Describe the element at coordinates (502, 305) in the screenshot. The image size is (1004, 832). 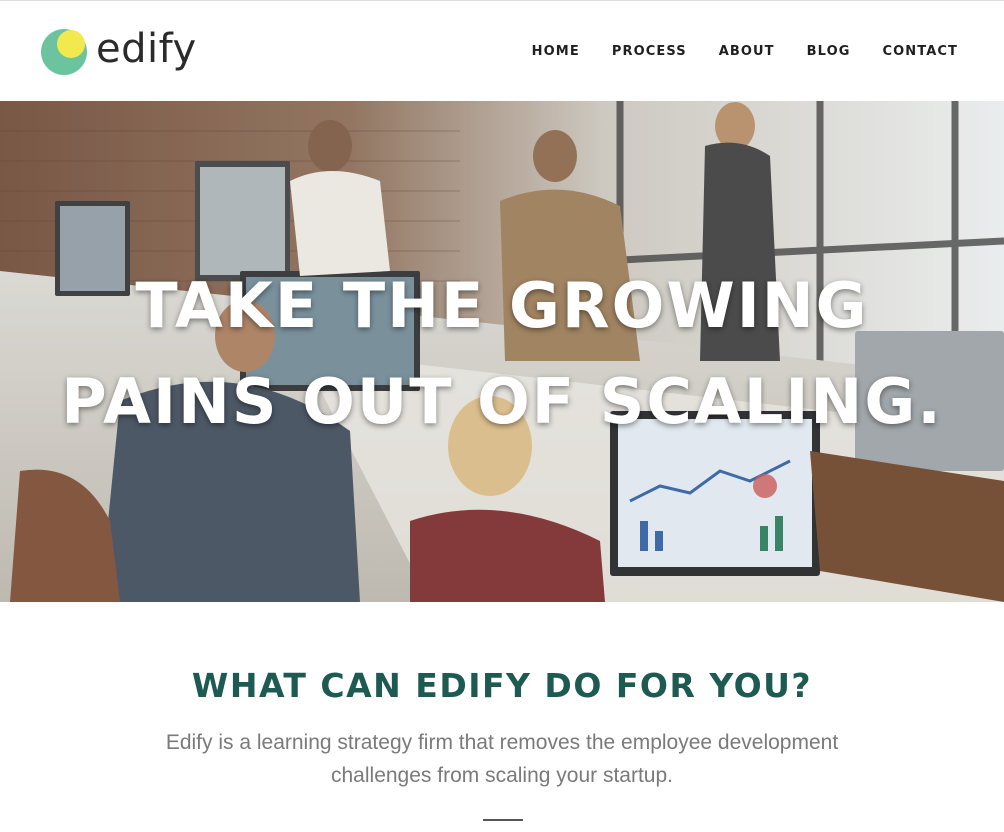
I see `hero-title-line-1: TAKE THE GROWING` at that location.